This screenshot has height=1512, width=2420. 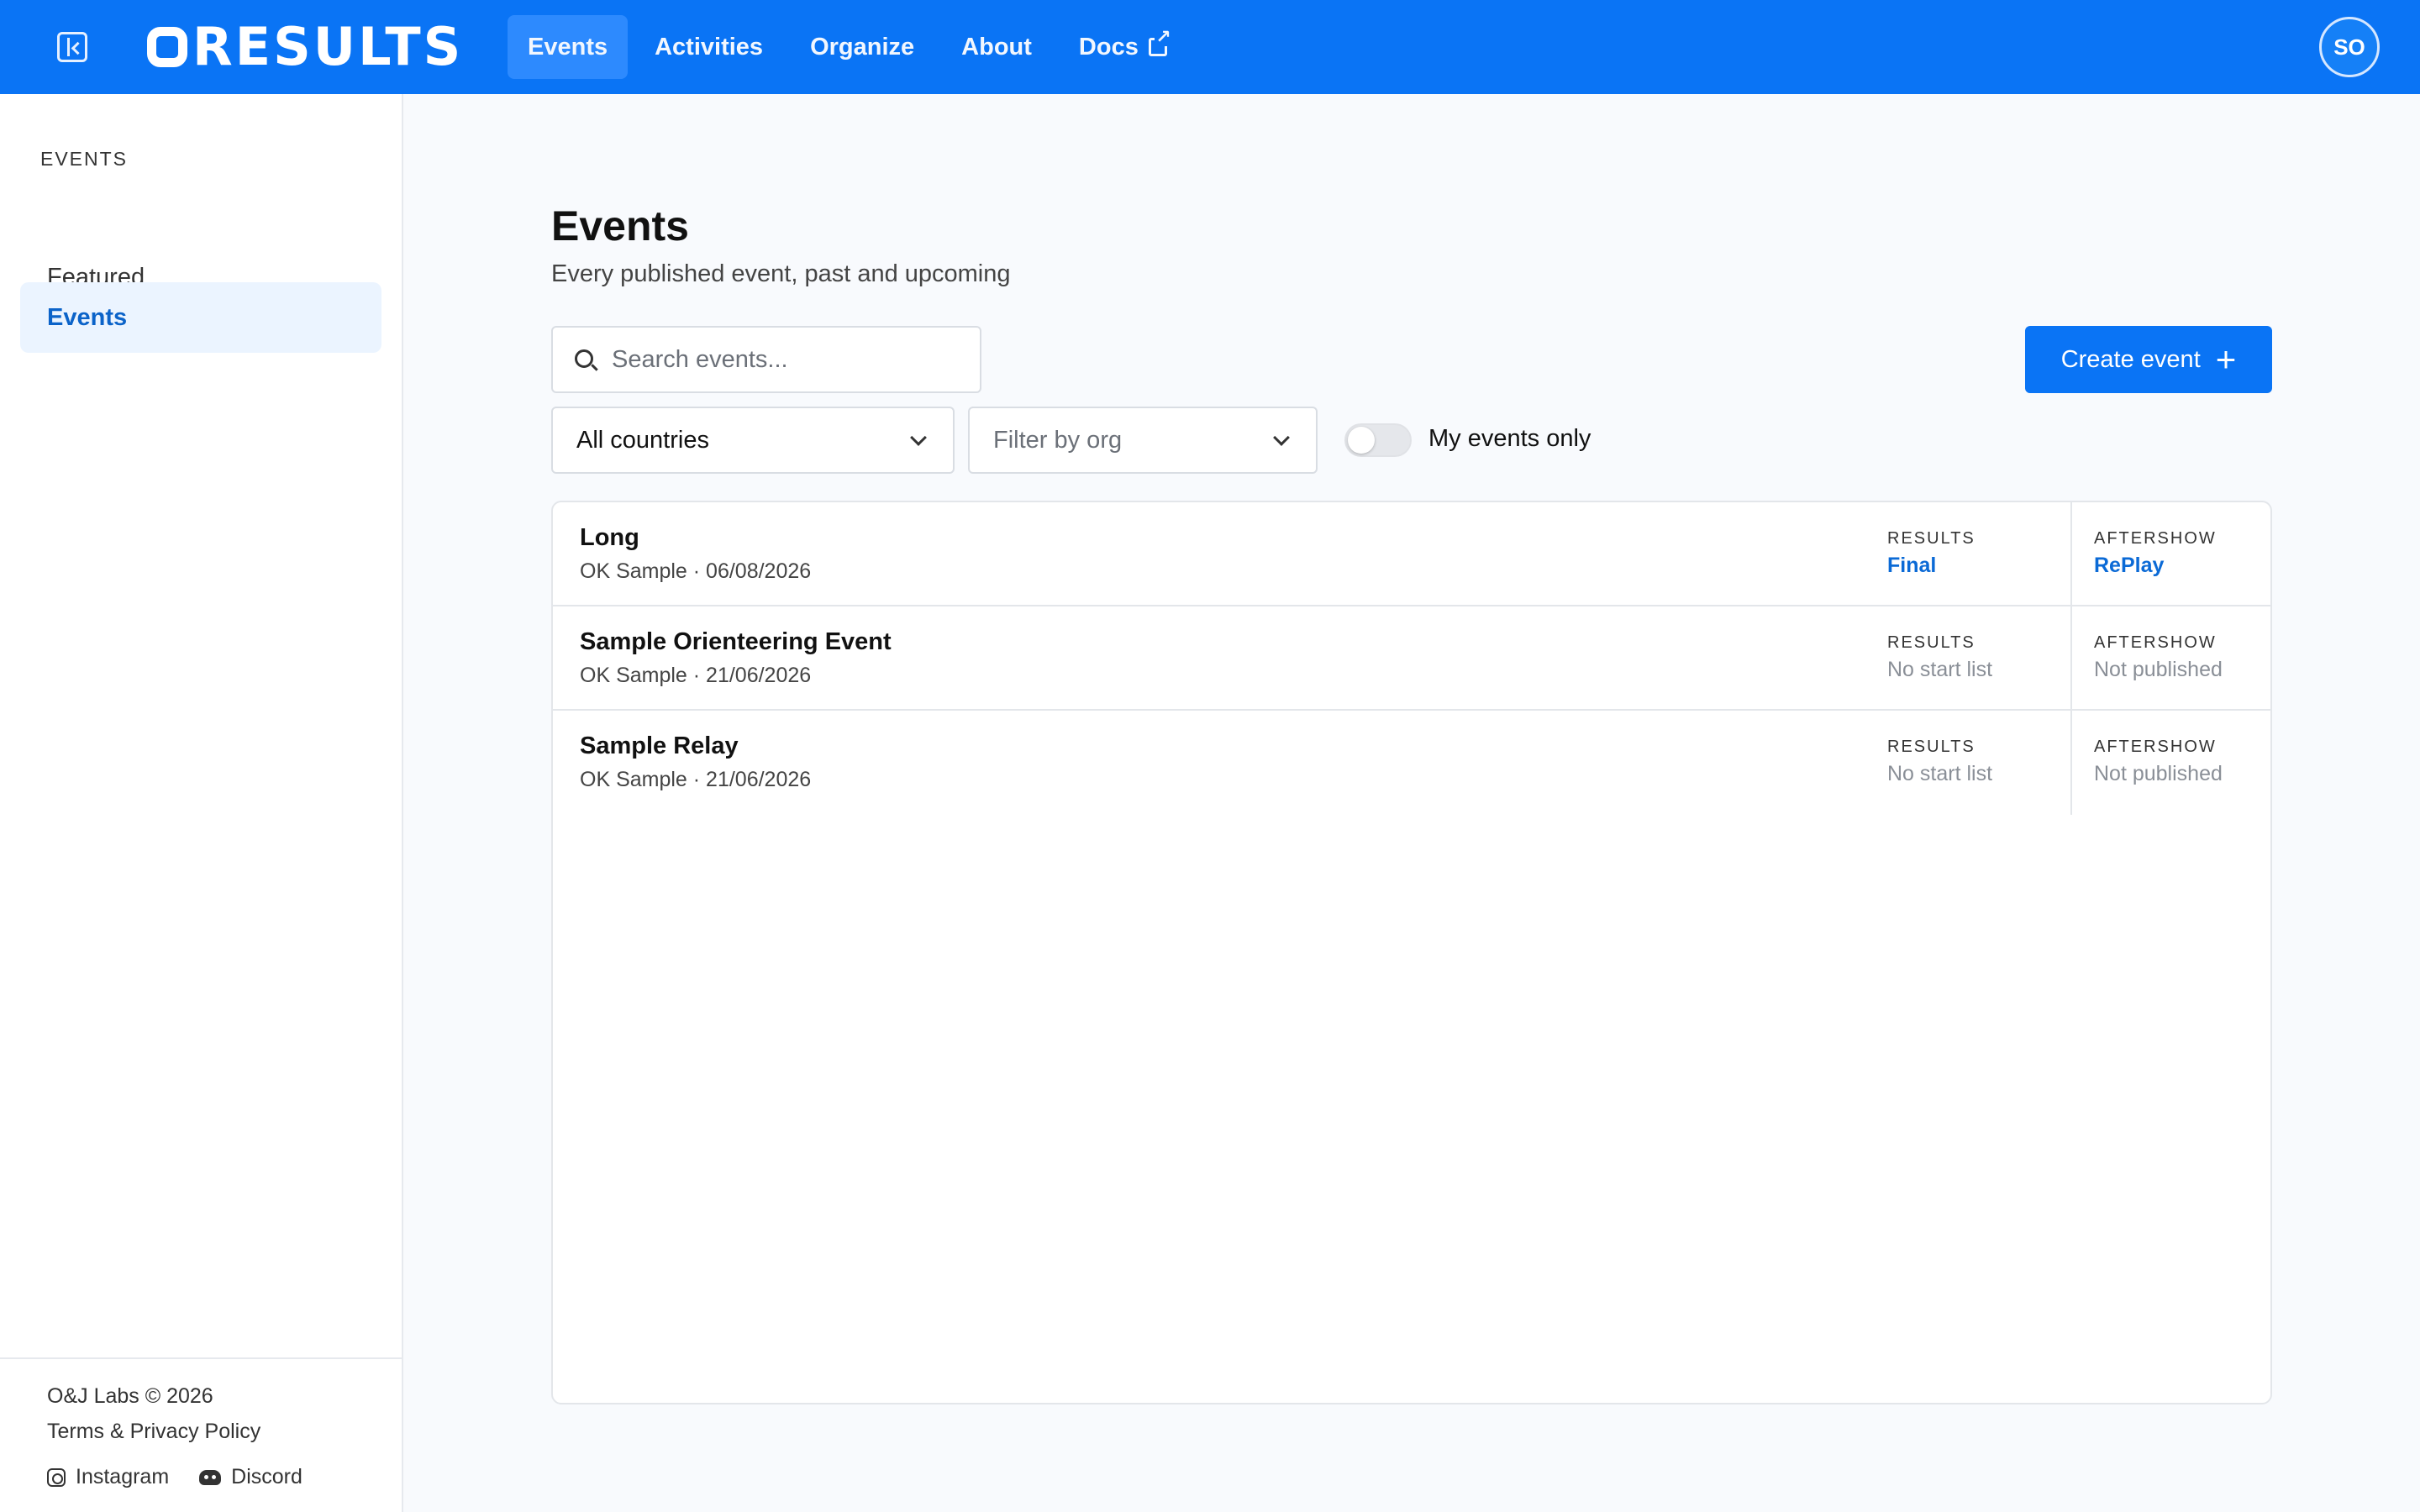 I want to click on main-nav: Events Activities Organize About Docs, so click(x=851, y=47).